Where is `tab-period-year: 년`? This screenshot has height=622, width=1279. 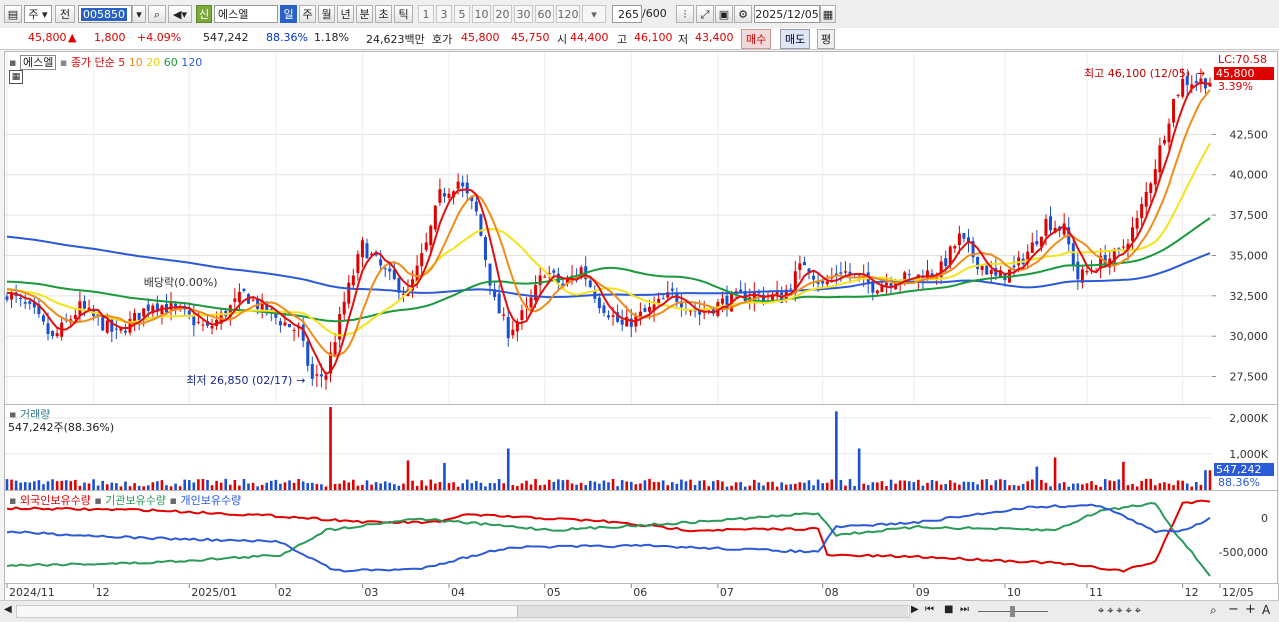
tab-period-year: 년 is located at coordinates (345, 14).